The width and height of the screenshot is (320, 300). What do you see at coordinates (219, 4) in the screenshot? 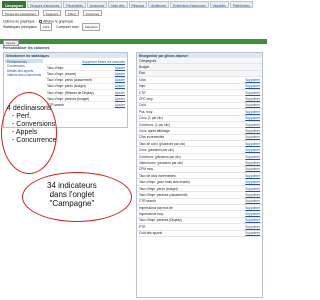
I see `tab-item: Variables` at bounding box center [219, 4].